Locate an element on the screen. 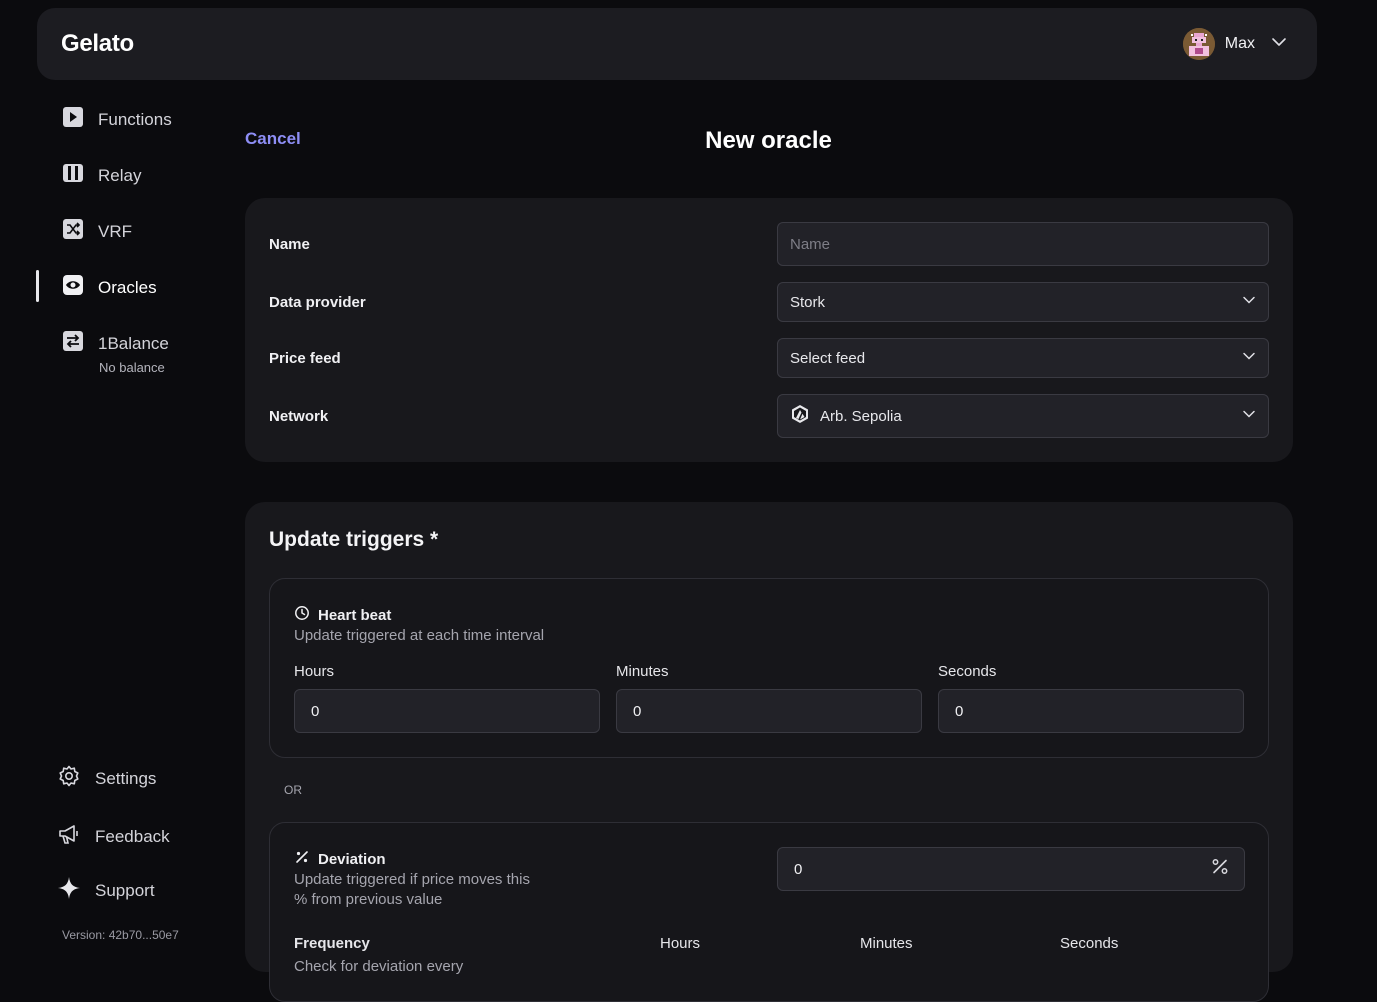  heartbeat-hours-input is located at coordinates (447, 711).